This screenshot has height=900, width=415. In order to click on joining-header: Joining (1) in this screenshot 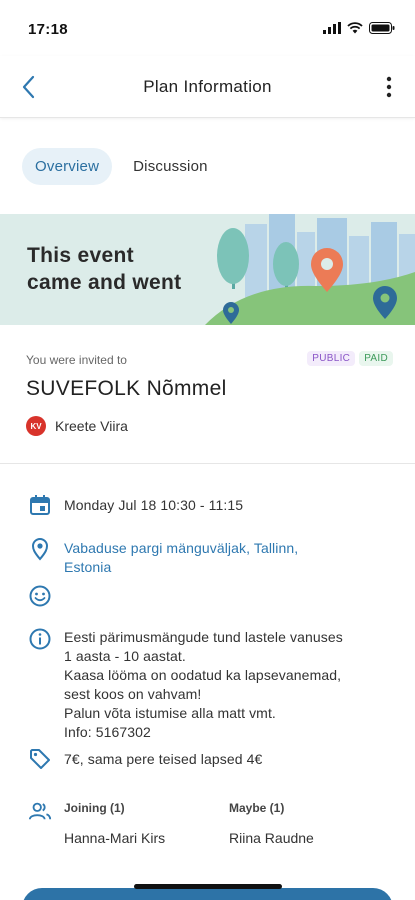, I will do `click(94, 808)`.